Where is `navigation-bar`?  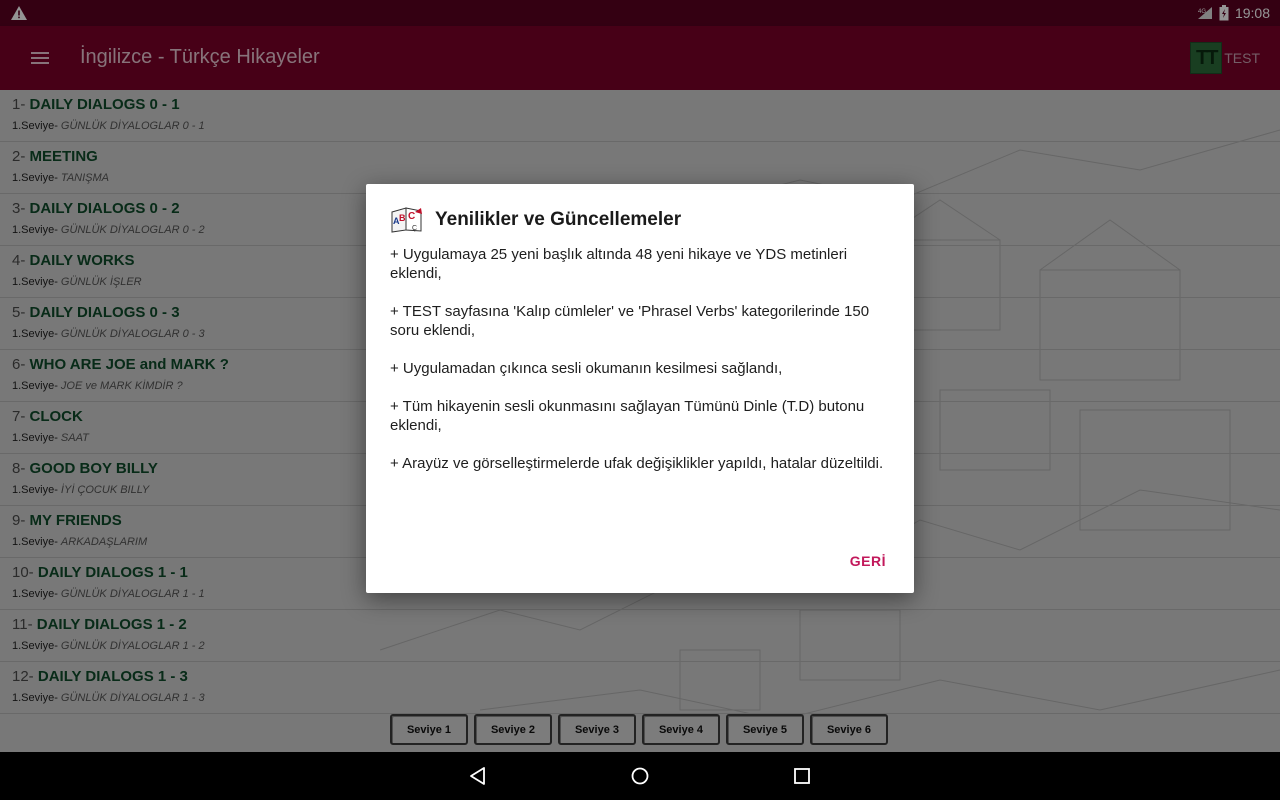
navigation-bar is located at coordinates (640, 776).